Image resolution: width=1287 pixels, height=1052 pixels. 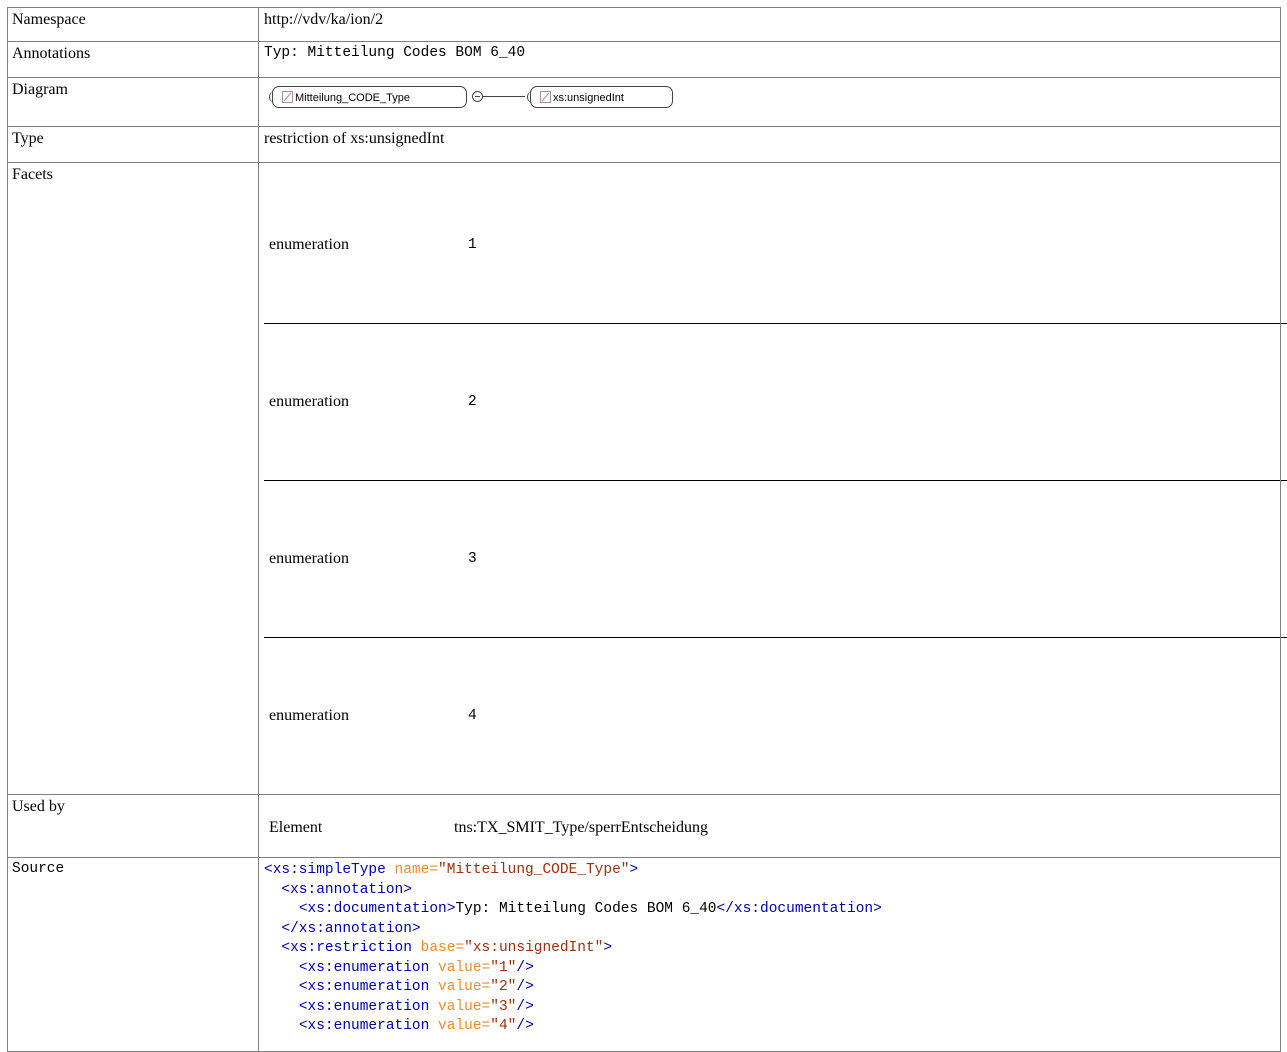 I want to click on source-line: <xs:restriction base="xs:unsignedInt">, so click(x=438, y=948).